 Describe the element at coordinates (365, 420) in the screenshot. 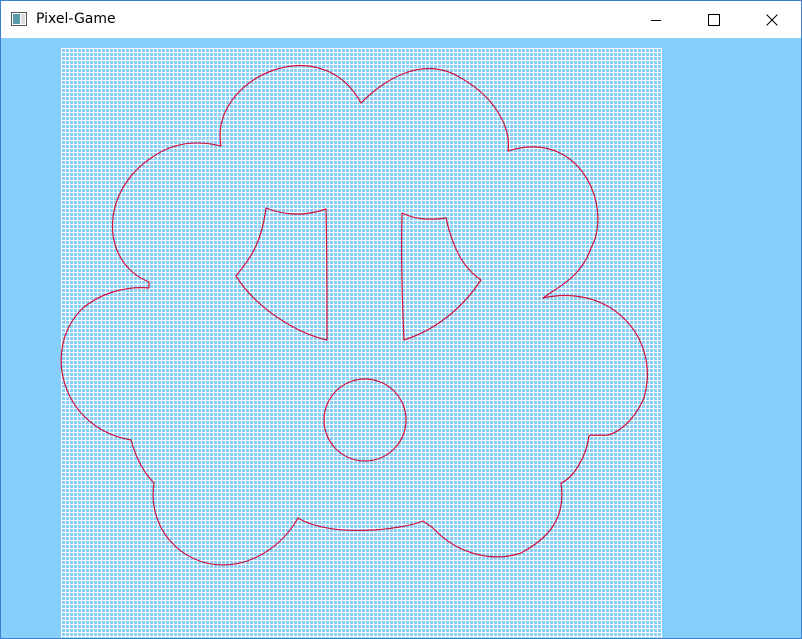

I see `nose-circle` at that location.